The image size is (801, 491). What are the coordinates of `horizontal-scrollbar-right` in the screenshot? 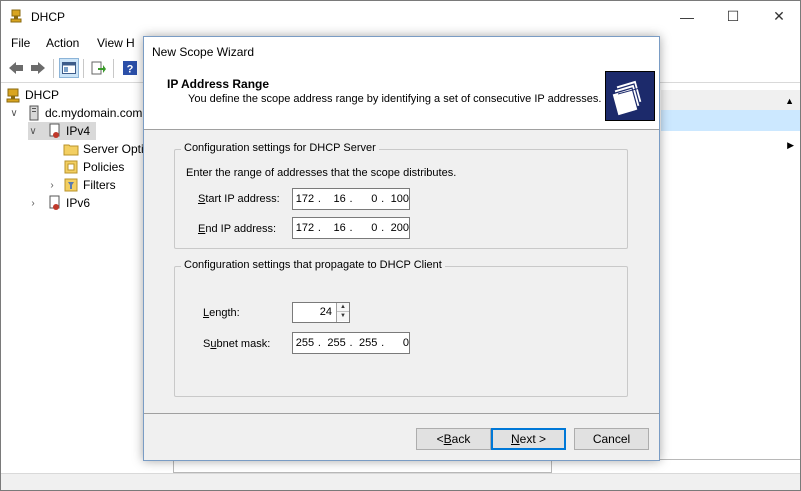 It's located at (675, 466).